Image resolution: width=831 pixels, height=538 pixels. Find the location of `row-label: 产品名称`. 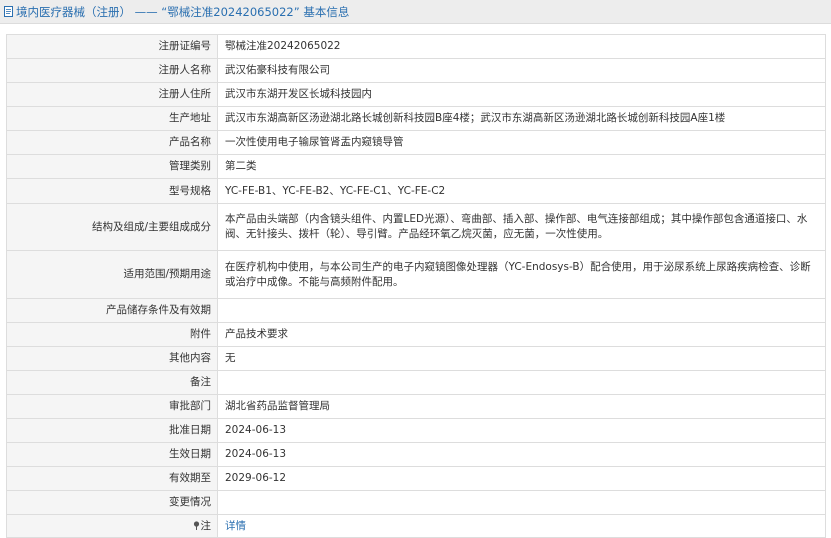

row-label: 产品名称 is located at coordinates (112, 142).